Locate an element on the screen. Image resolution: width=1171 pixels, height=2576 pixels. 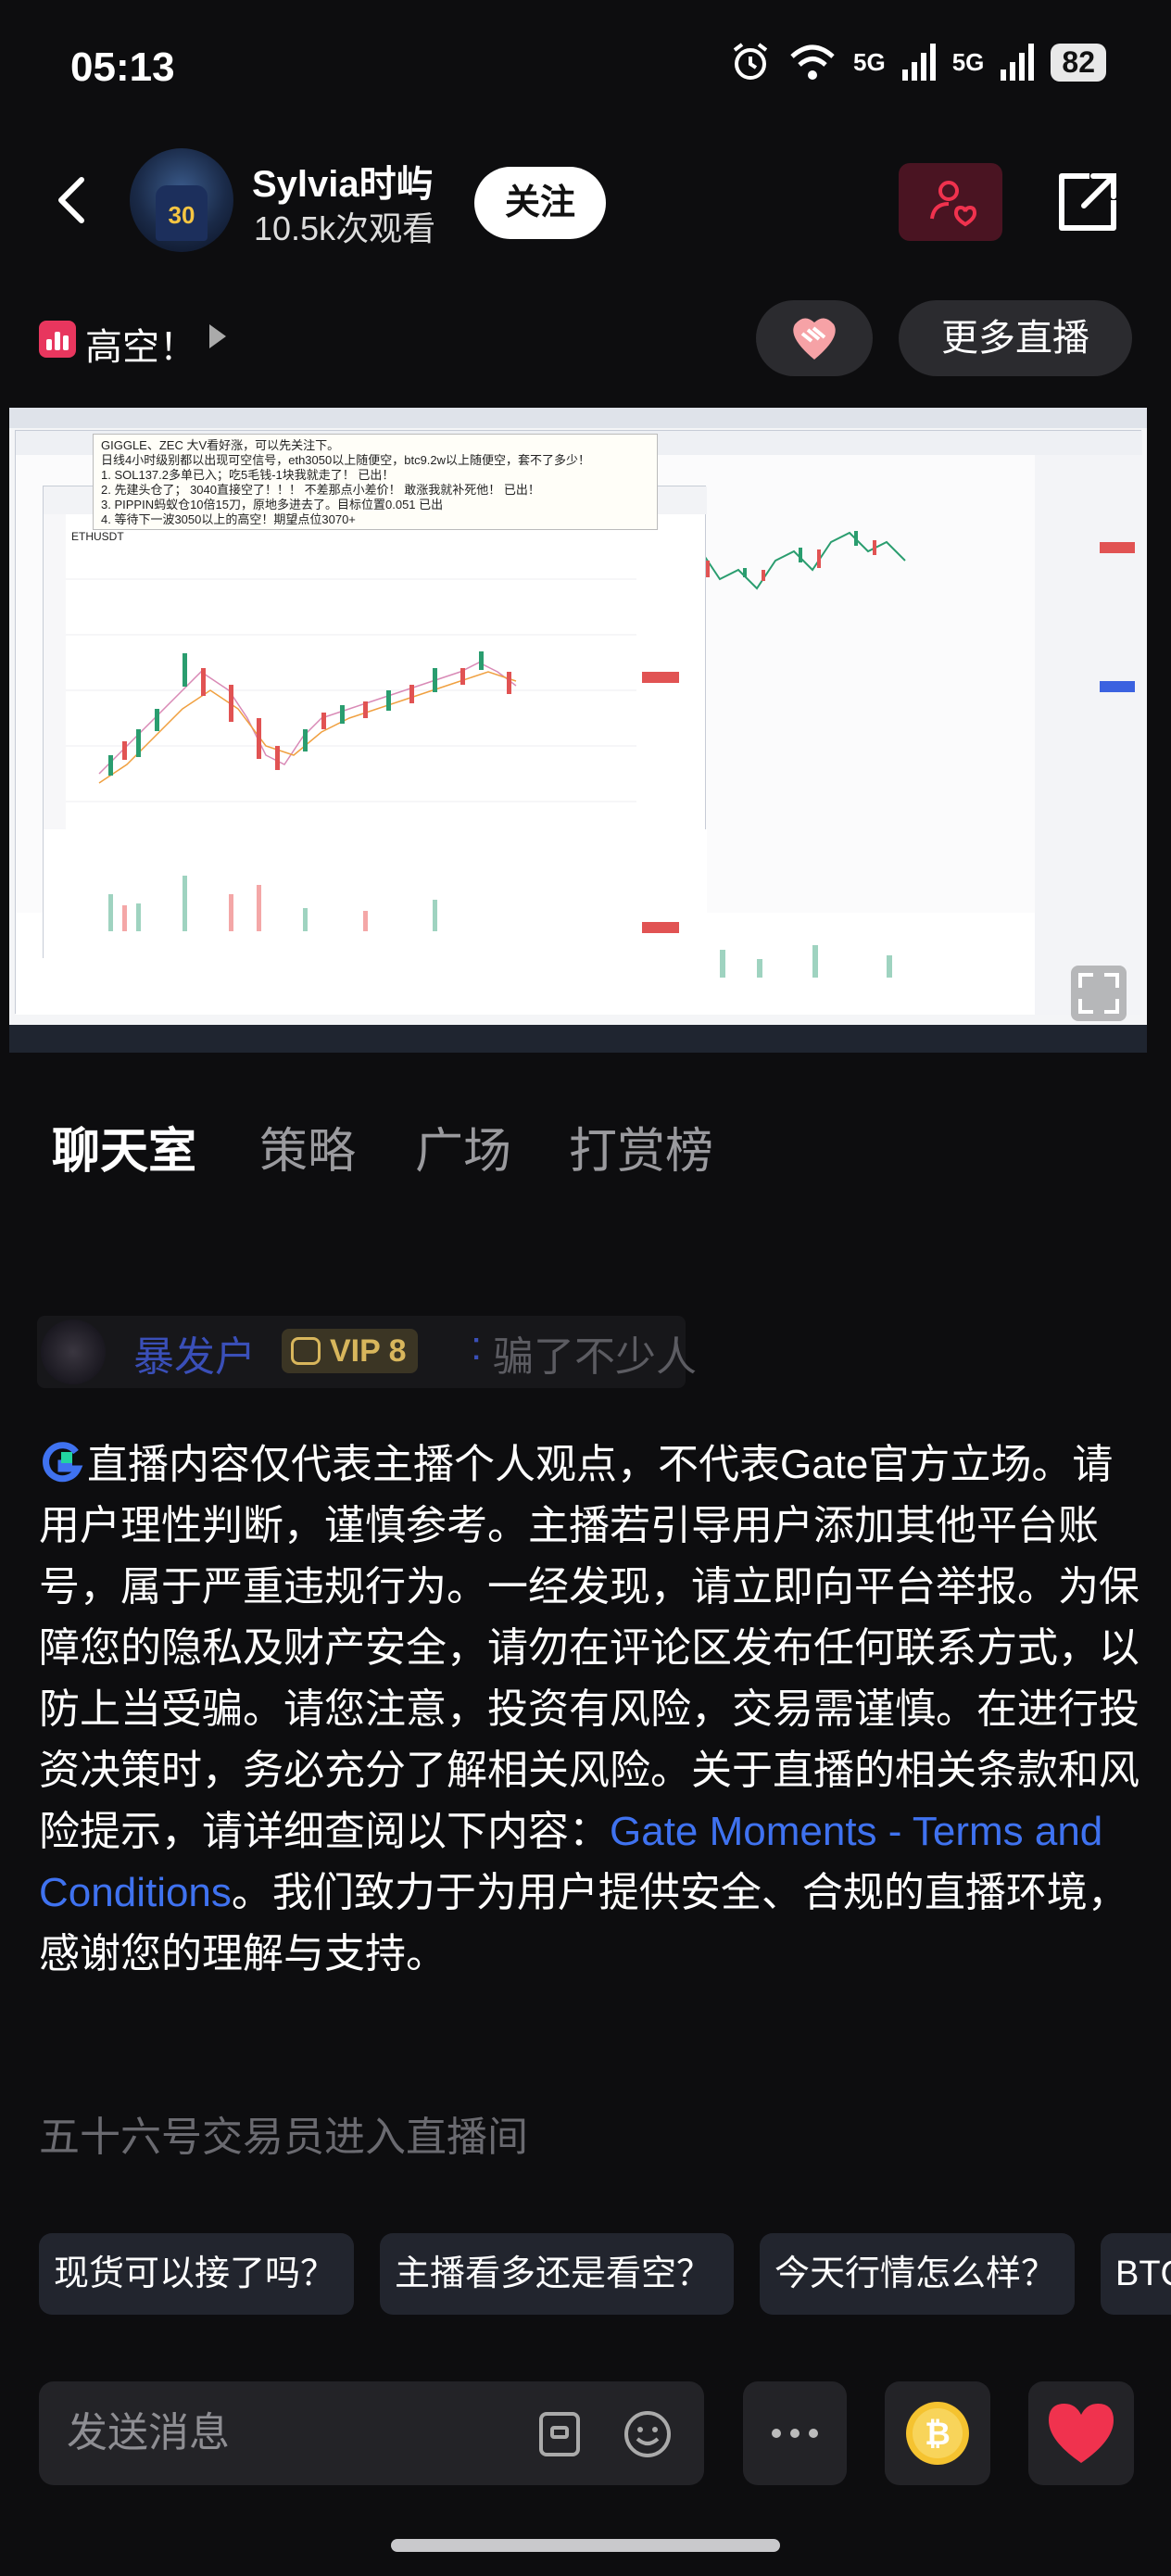
vip-level: VIP 8 is located at coordinates (368, 1351).